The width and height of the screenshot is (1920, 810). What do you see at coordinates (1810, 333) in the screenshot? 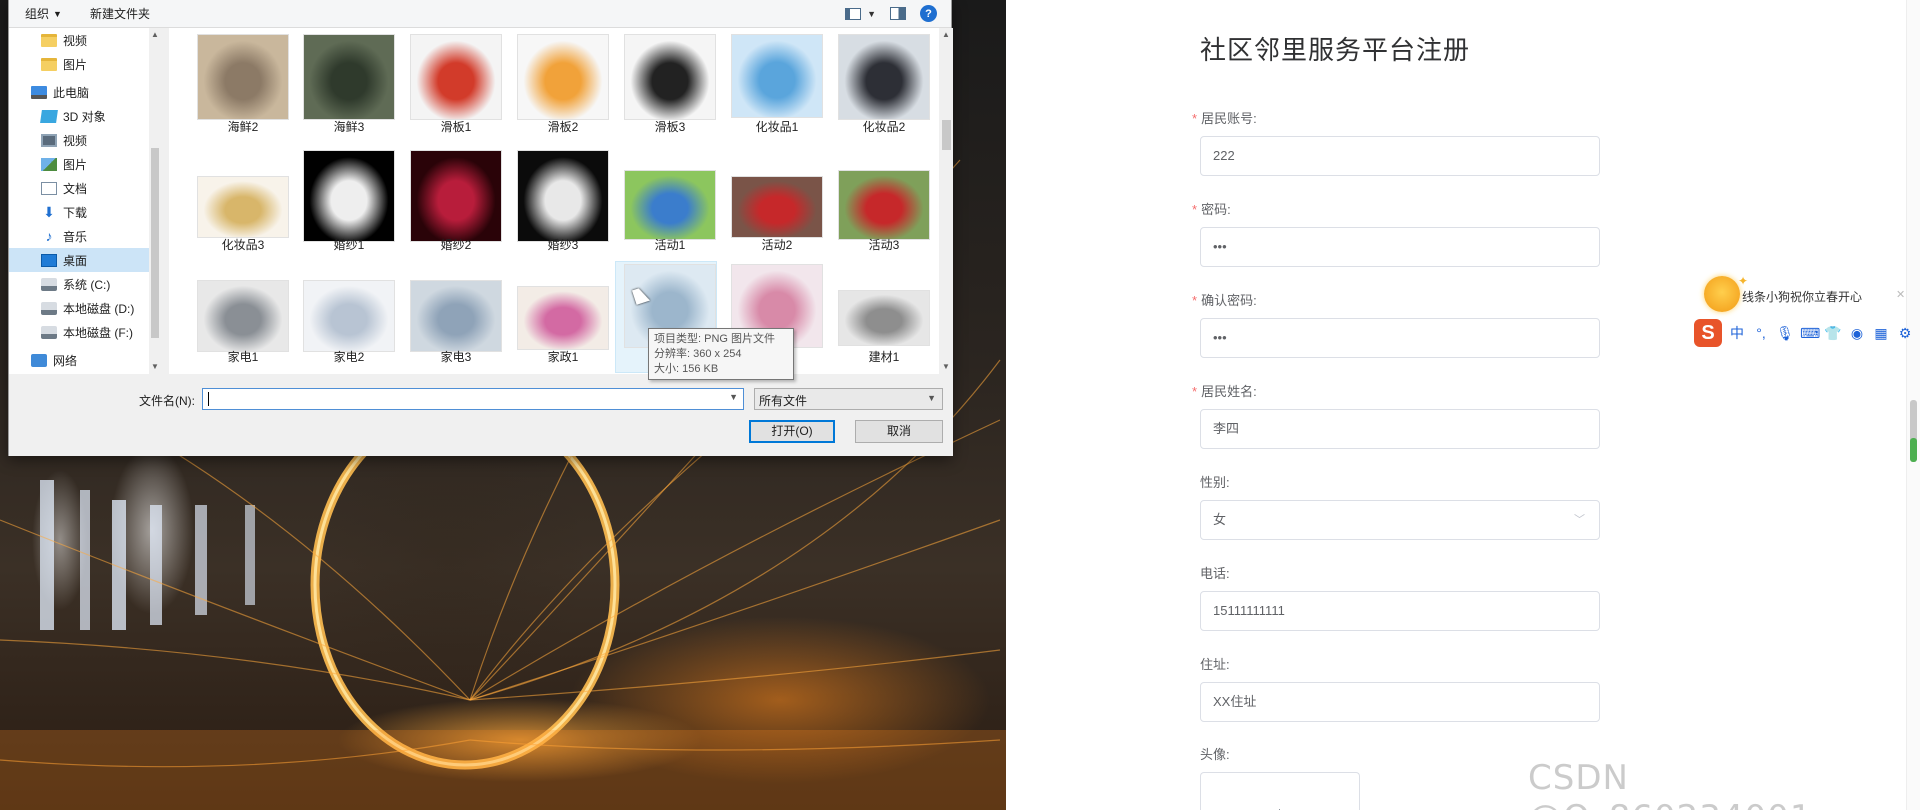
I see `keyboard-icon: ⌨` at bounding box center [1810, 333].